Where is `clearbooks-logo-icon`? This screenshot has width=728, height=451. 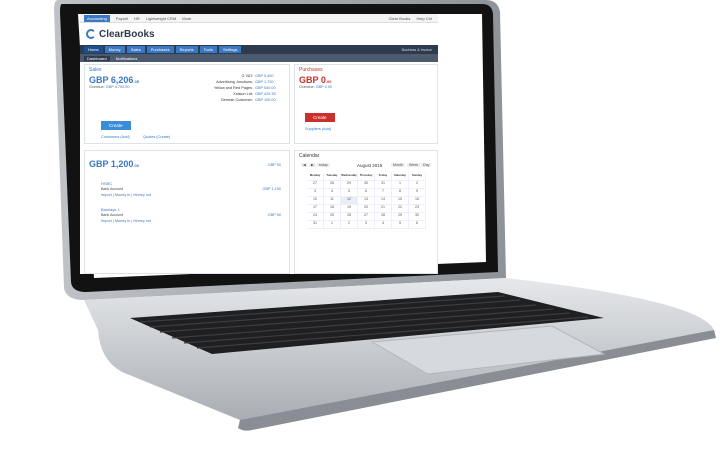 clearbooks-logo-icon is located at coordinates (91, 34).